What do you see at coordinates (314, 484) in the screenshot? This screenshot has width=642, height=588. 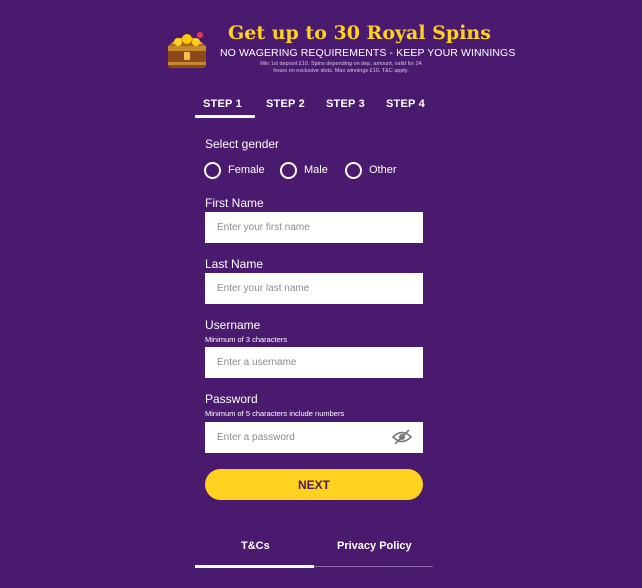 I see `next-button: NEXT` at bounding box center [314, 484].